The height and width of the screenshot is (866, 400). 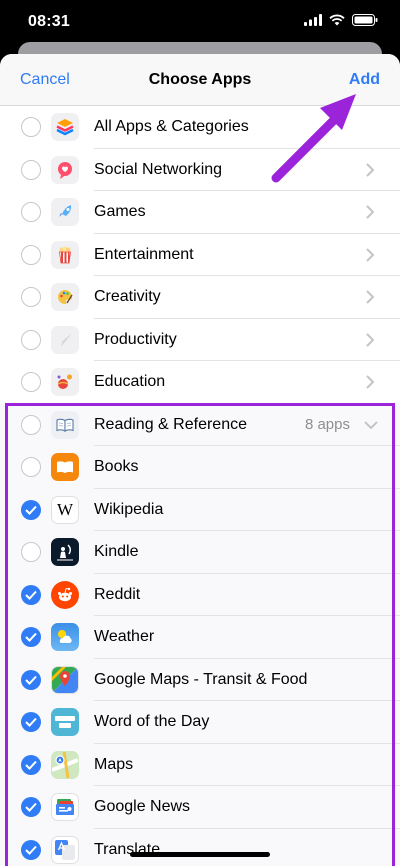 What do you see at coordinates (158, 169) in the screenshot?
I see `row-label: Social Networking` at bounding box center [158, 169].